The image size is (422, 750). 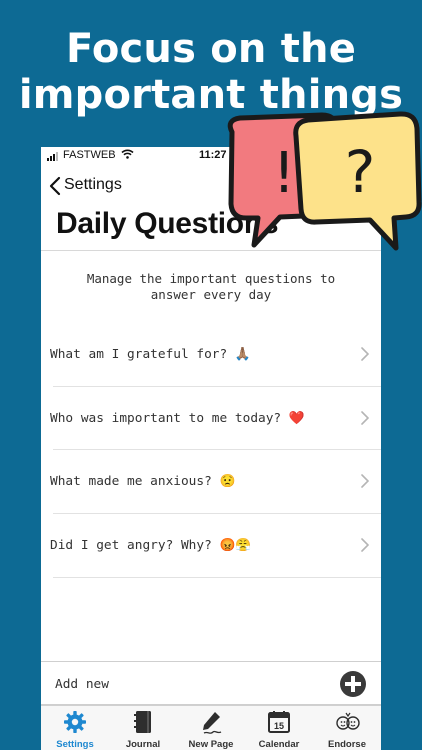 I want to click on tab-label: Journal, so click(x=143, y=744).